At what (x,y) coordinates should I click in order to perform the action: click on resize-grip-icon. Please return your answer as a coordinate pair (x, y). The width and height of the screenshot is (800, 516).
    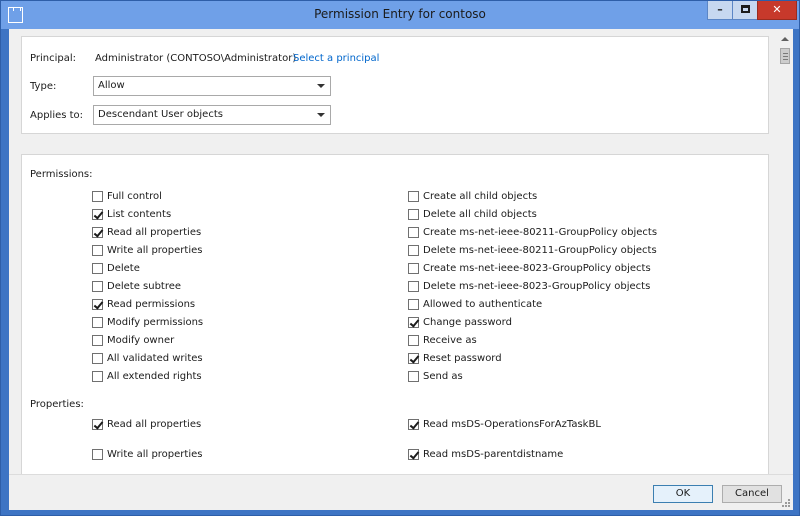
    Looking at the image, I should click on (786, 503).